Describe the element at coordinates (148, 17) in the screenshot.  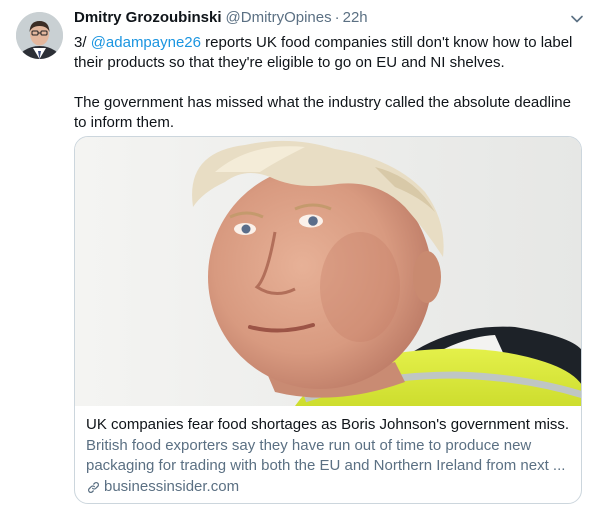
I see `display-name: Dmitry Grozoubinski` at that location.